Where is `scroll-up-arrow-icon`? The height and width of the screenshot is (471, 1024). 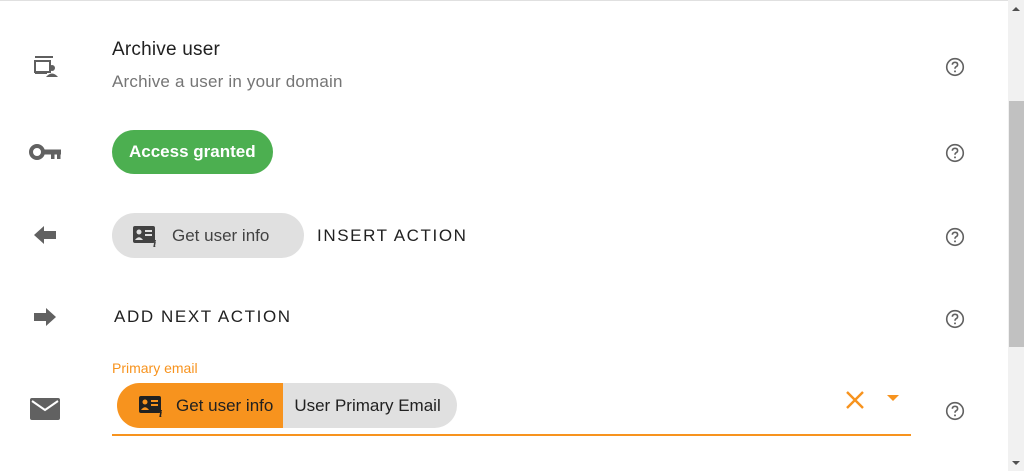 scroll-up-arrow-icon is located at coordinates (1016, 8).